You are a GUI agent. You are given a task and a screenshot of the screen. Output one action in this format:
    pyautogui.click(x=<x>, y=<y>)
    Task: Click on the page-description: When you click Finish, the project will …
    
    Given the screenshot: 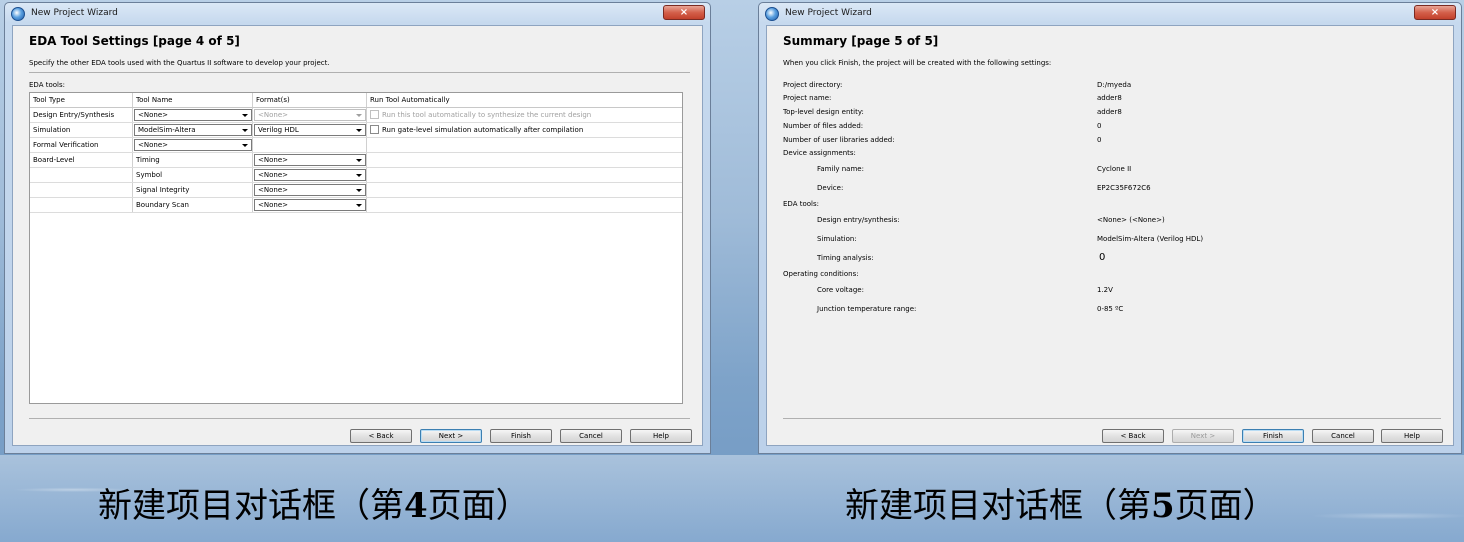 What is the action you would take?
    pyautogui.click(x=917, y=63)
    